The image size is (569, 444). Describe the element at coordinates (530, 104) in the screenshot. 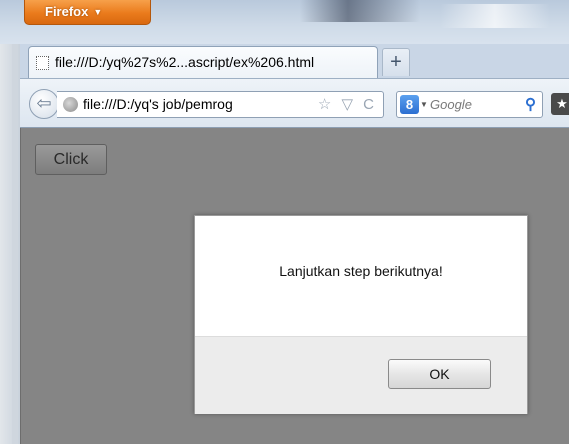

I see `search-icon: ⚲` at that location.